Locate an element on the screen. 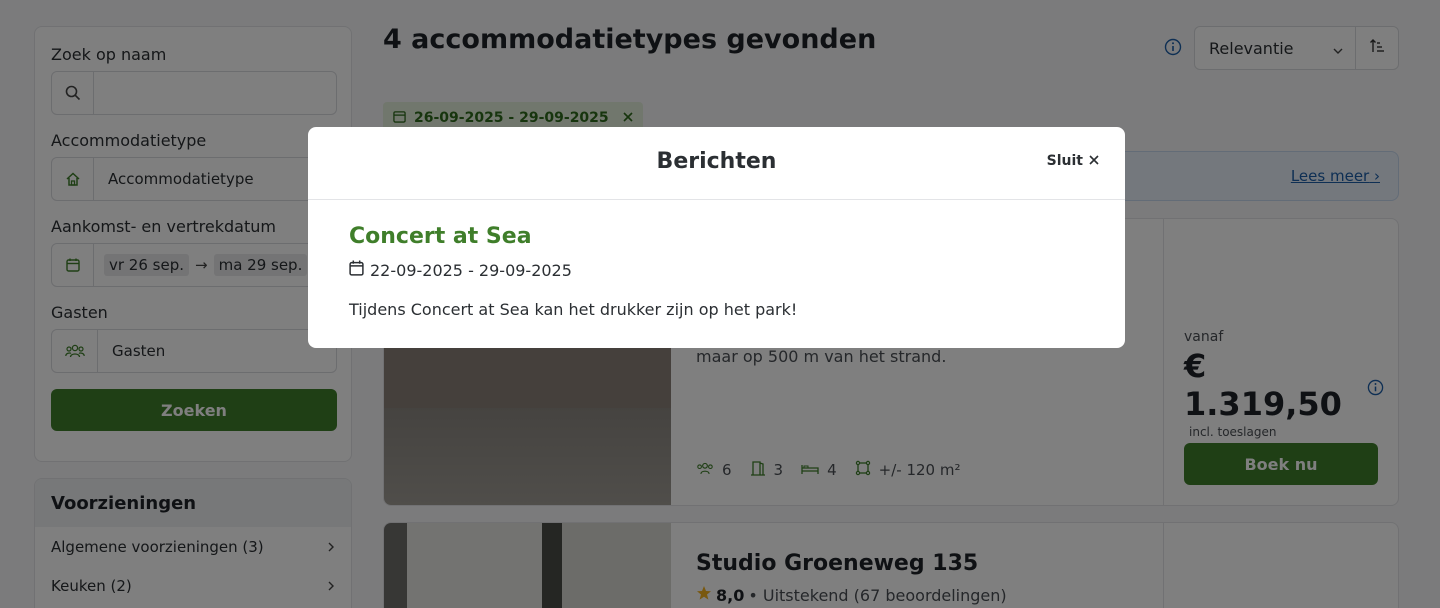 The image size is (1440, 608). calendar-icon is located at coordinates (356, 270).